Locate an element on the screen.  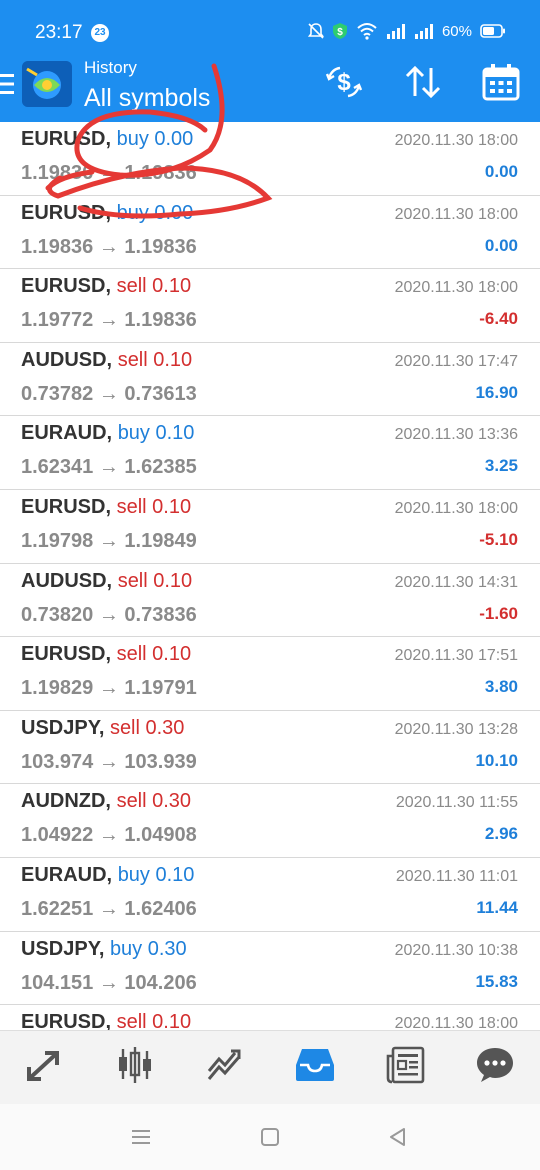
deal-side-volume: buy 0.30 is located at coordinates (148, 948).